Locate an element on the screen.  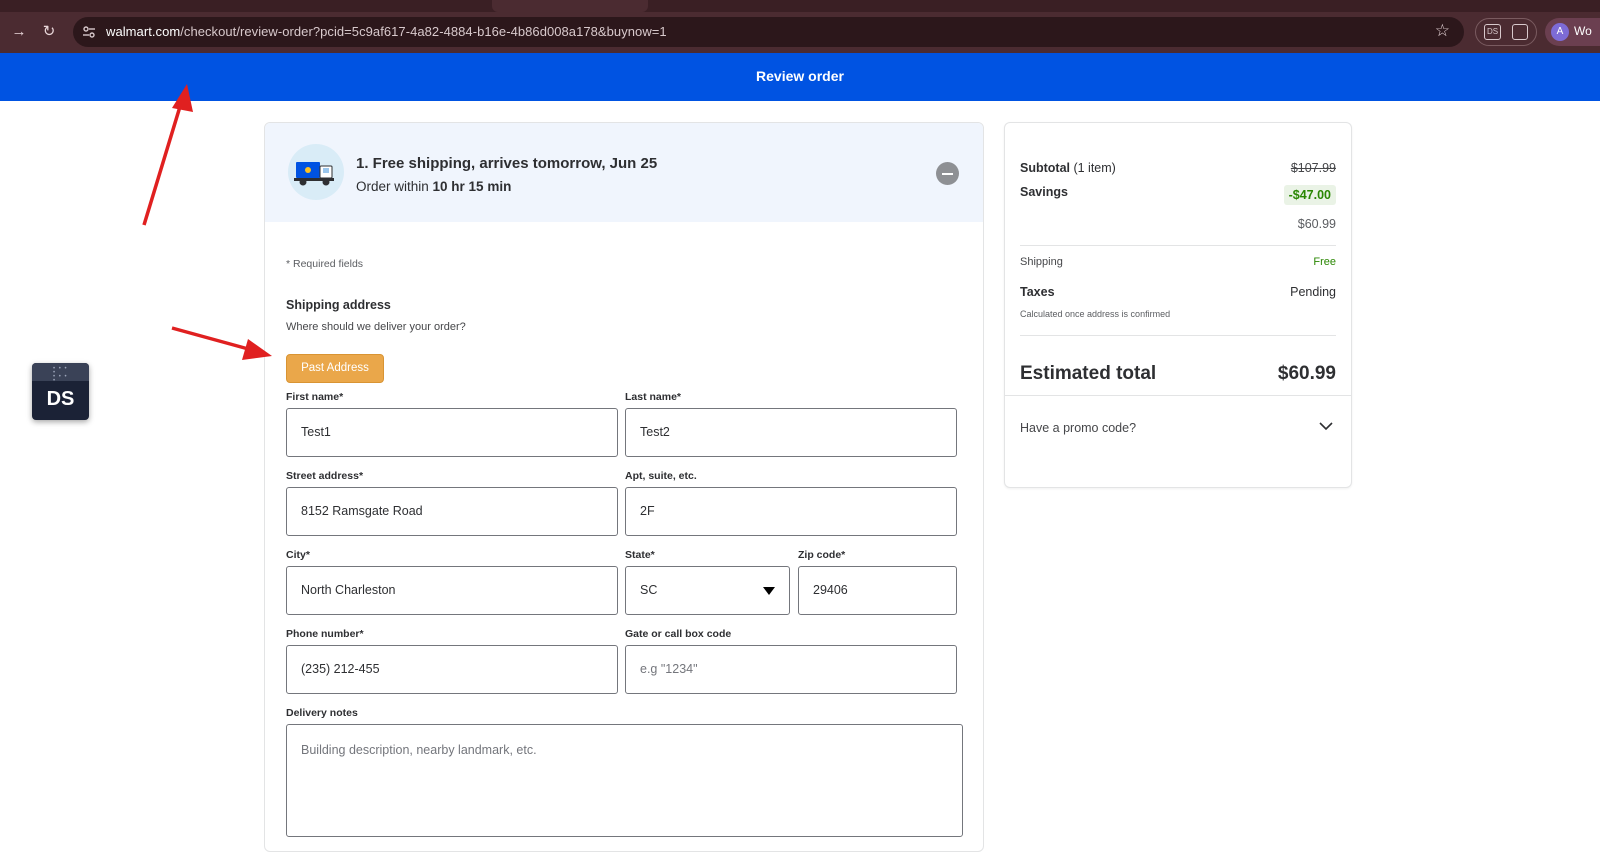
drag-dots-icon: • • • • • • • • is located at coordinates (60, 375).